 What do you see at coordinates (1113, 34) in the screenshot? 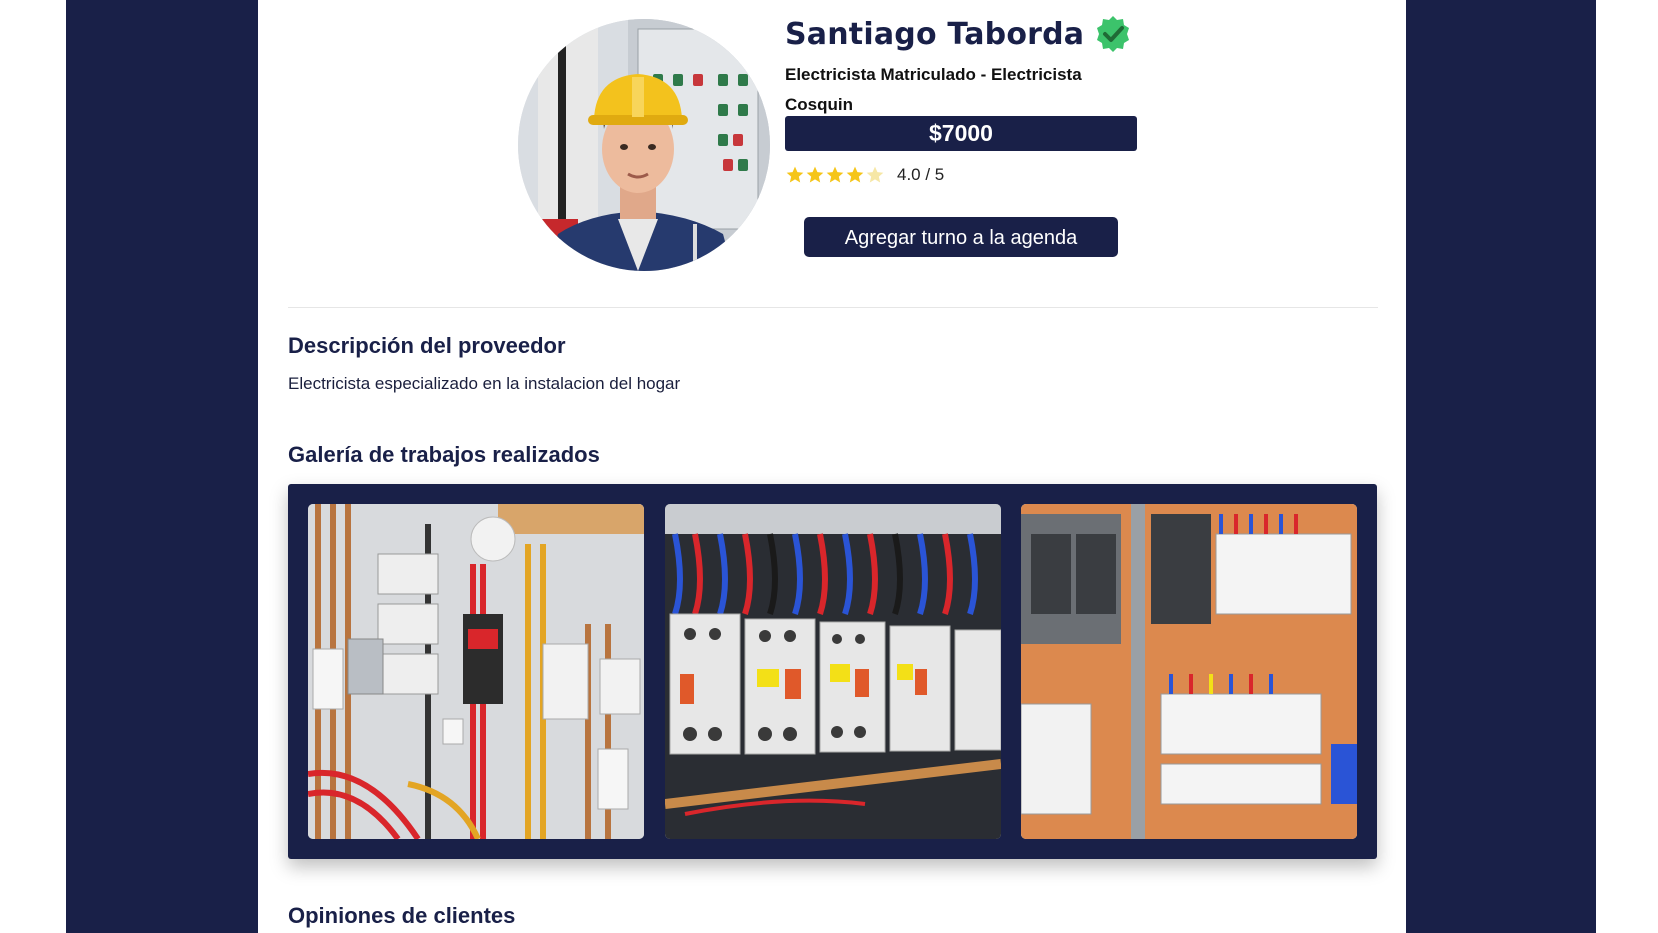
I see `verified-badge-icon` at bounding box center [1113, 34].